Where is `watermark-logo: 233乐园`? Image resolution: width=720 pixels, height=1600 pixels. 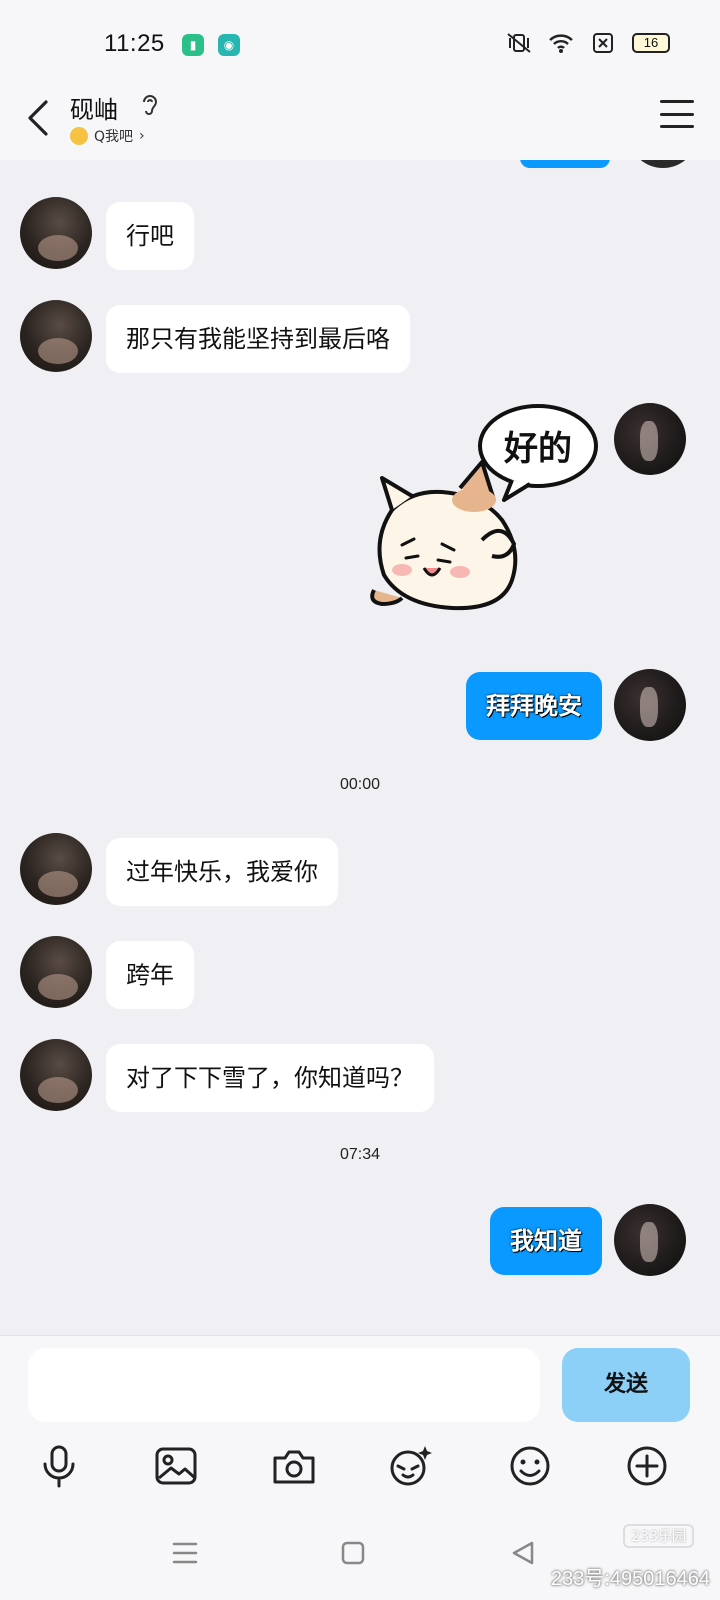 watermark-logo: 233乐园 is located at coordinates (658, 1536).